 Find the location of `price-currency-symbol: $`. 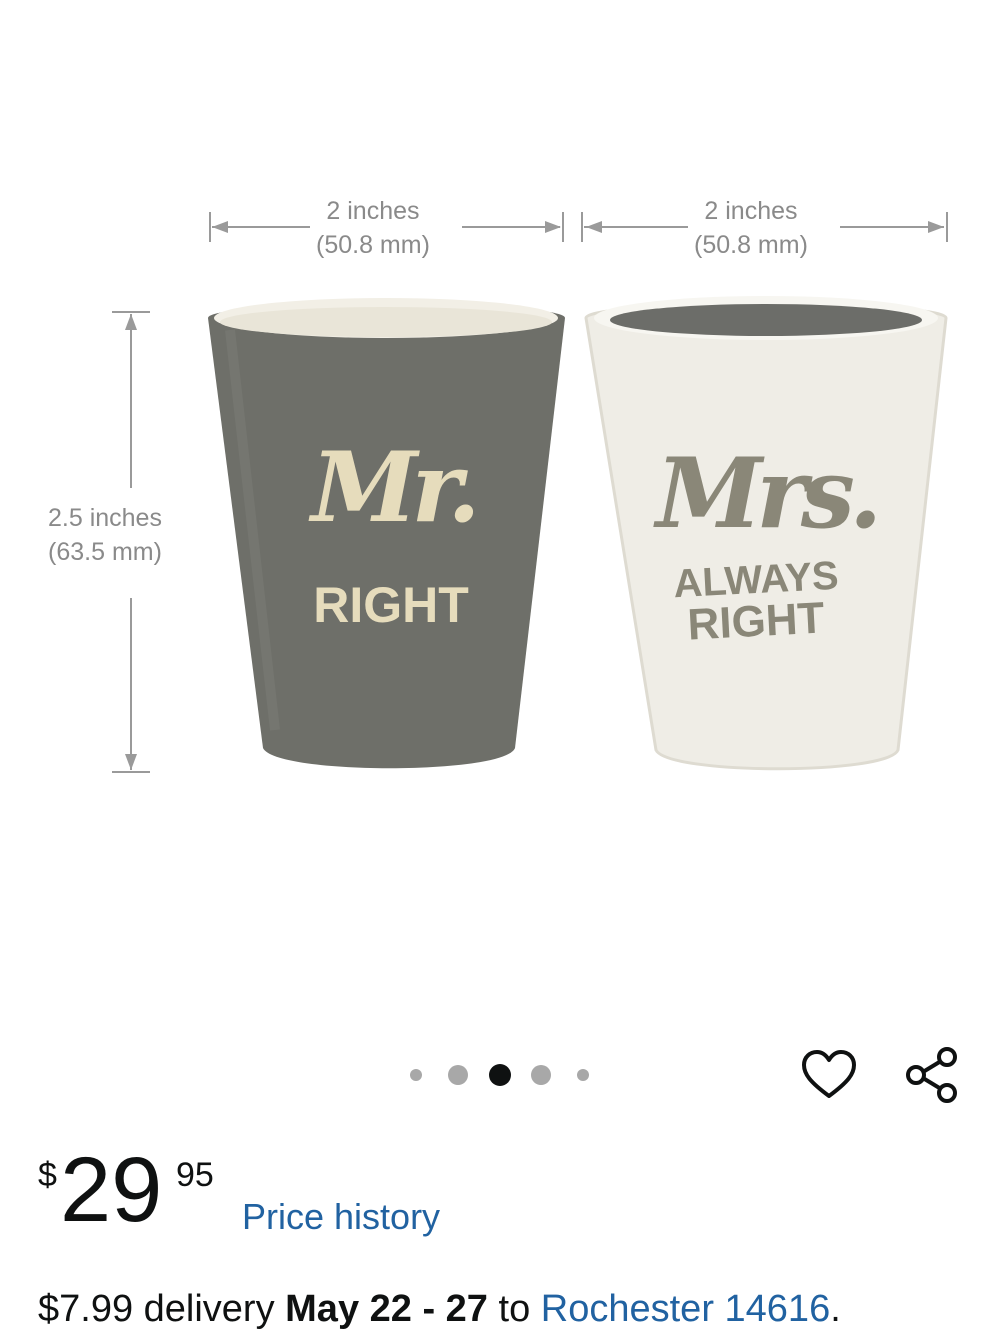

price-currency-symbol: $ is located at coordinates (47, 1175).